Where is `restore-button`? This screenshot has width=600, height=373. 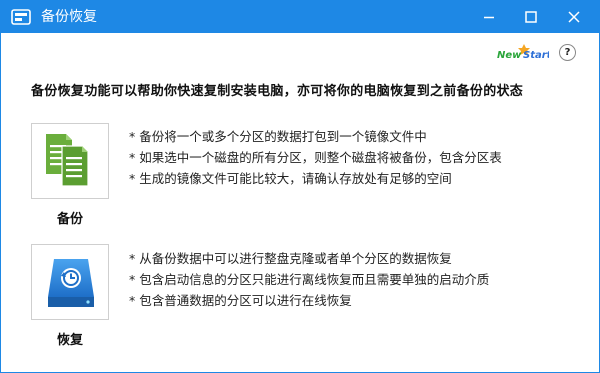 restore-button is located at coordinates (70, 282).